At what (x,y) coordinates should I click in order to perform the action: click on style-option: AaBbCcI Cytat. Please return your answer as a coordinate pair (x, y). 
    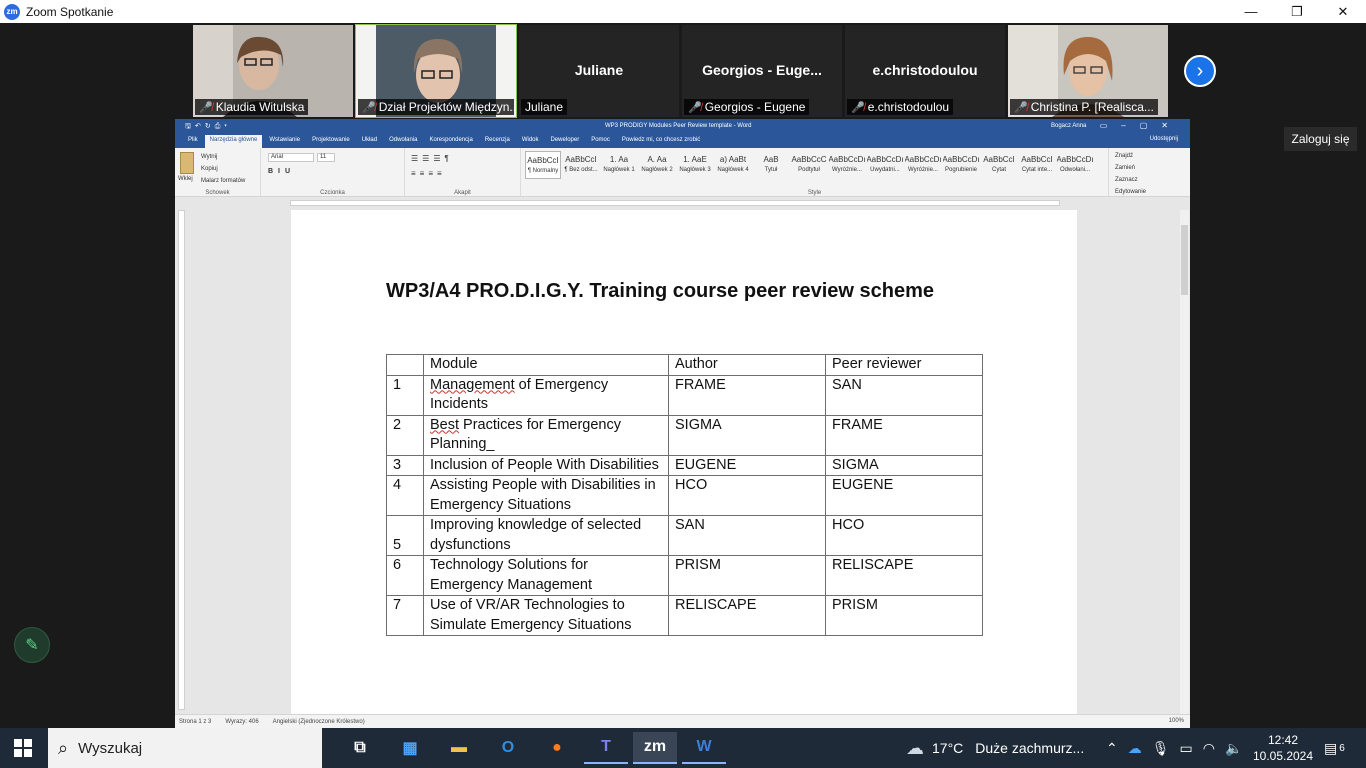
    Looking at the image, I should click on (999, 165).